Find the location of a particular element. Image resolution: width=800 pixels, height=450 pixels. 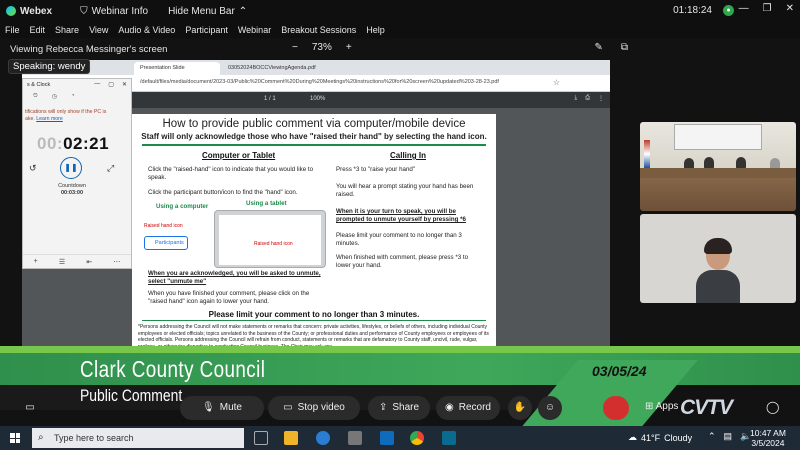

hand-icon: ✋ is located at coordinates (520, 407).